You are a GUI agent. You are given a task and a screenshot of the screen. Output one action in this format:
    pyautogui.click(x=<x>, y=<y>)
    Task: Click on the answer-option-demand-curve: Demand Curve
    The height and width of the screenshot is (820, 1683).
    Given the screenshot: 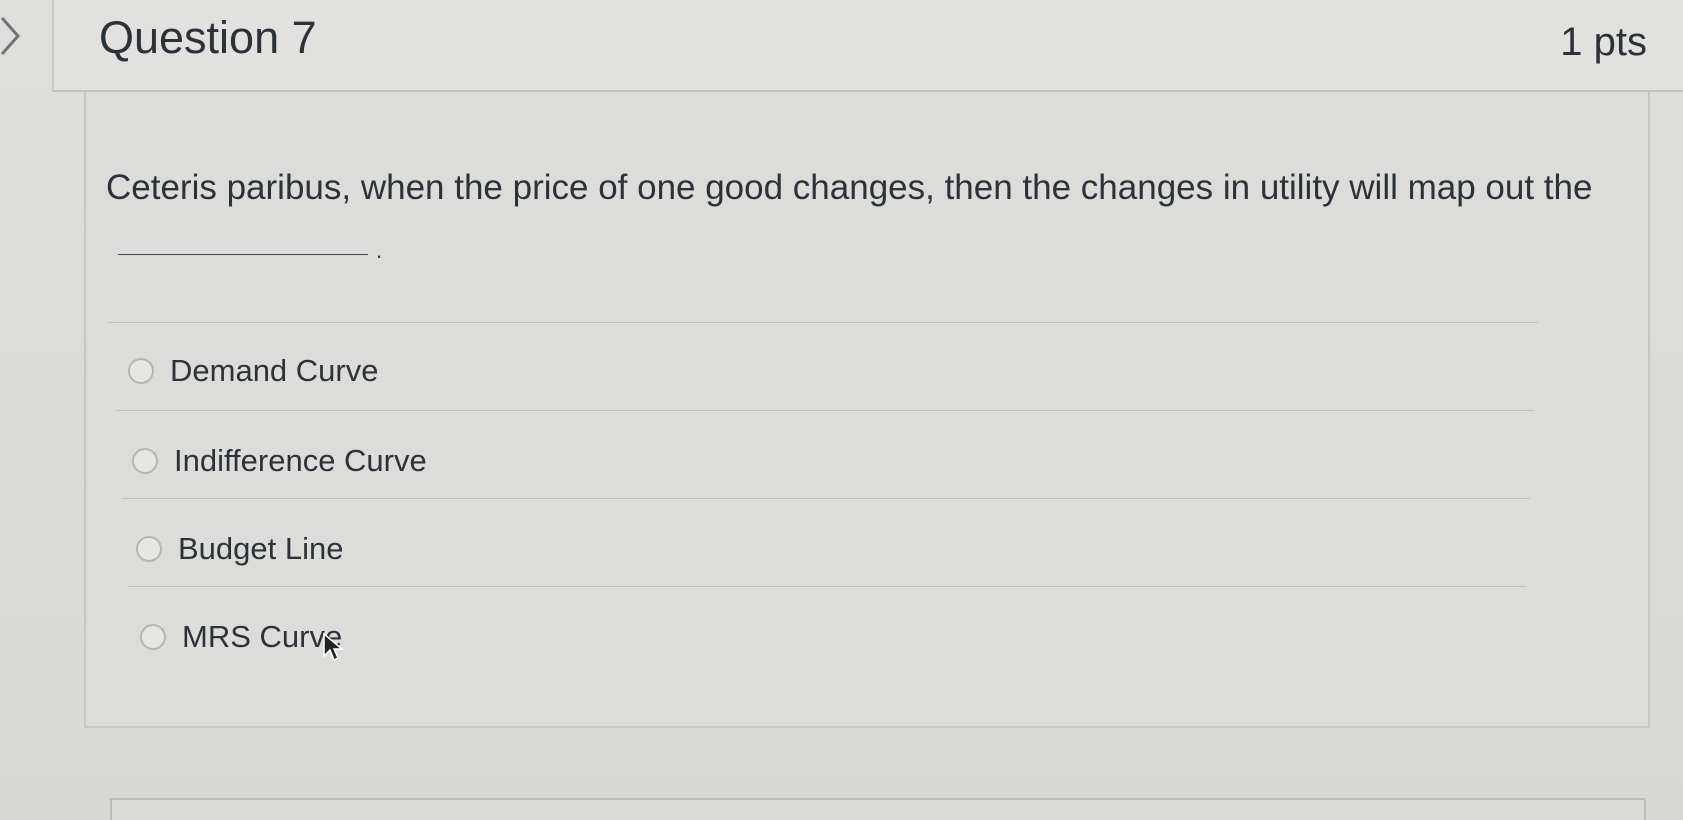 What is the action you would take?
    pyautogui.click(x=253, y=371)
    